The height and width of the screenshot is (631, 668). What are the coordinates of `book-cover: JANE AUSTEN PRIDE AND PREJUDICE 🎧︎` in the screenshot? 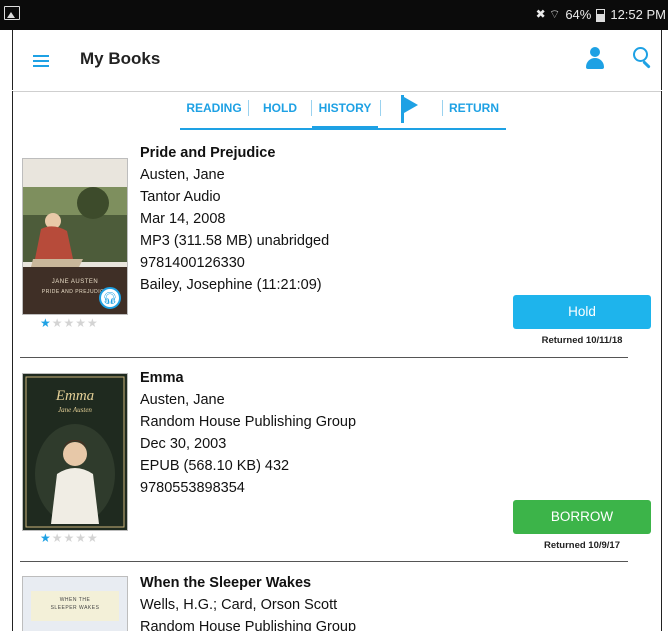 It's located at (75, 236).